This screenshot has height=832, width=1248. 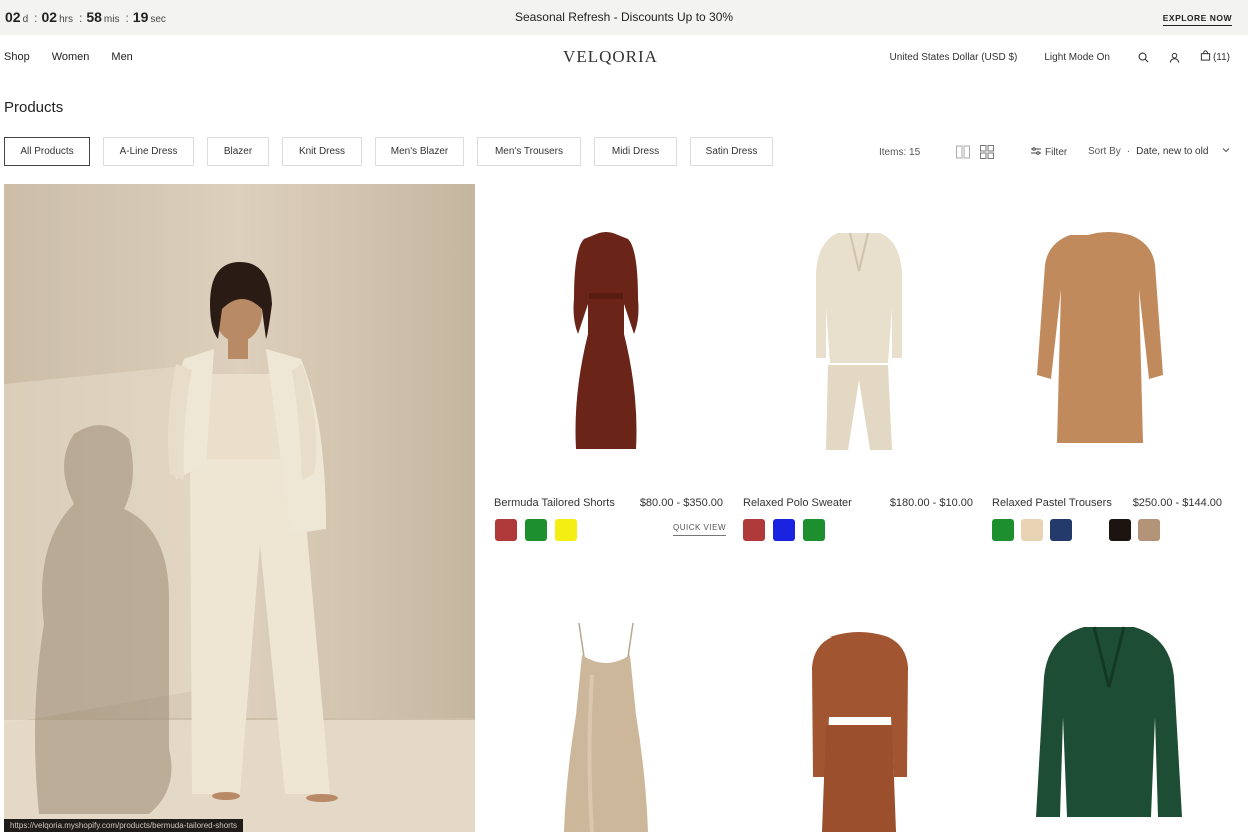 What do you see at coordinates (1221, 57) in the screenshot?
I see `cart-count: (11)` at bounding box center [1221, 57].